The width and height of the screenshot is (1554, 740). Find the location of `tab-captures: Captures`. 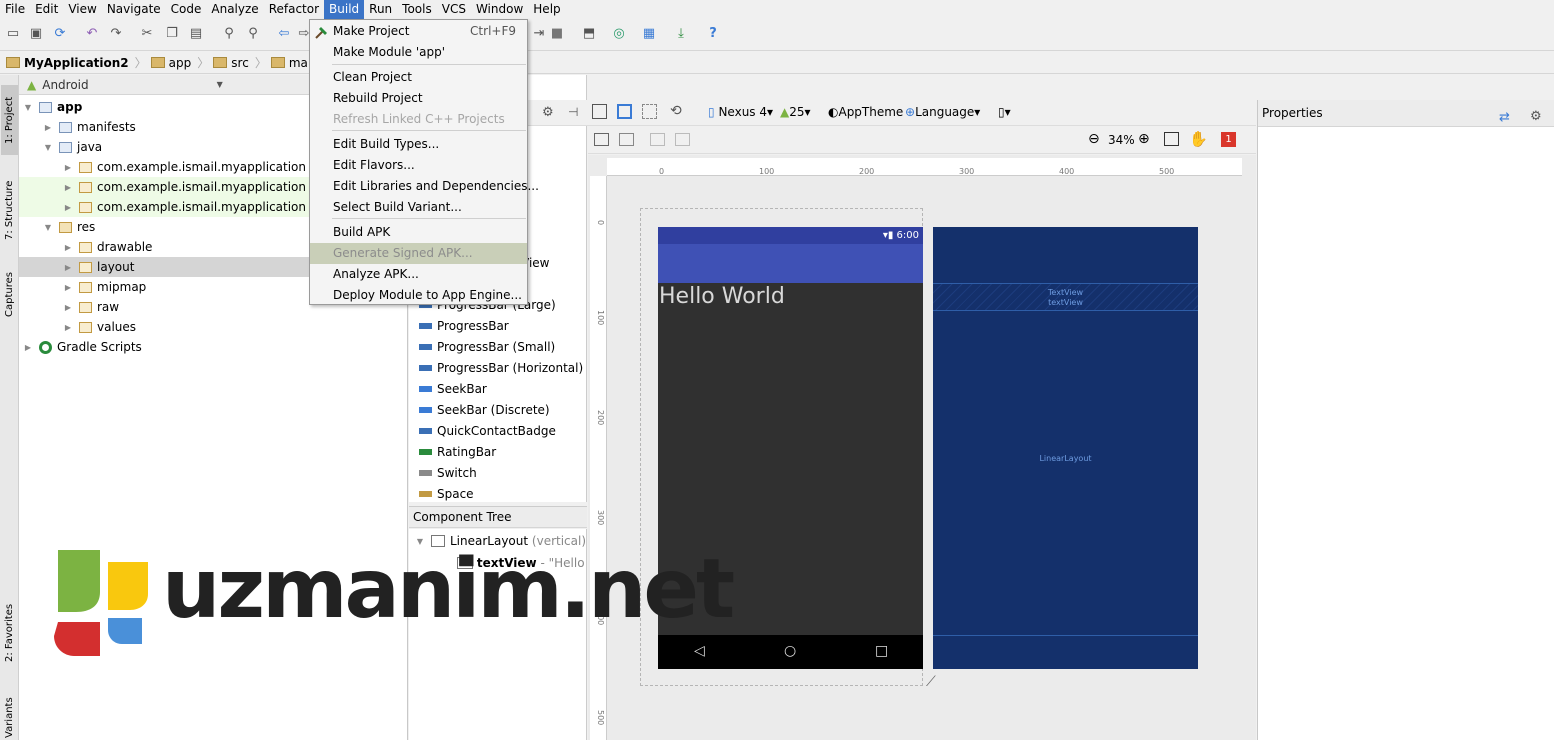

tab-captures: Captures is located at coordinates (9, 295).